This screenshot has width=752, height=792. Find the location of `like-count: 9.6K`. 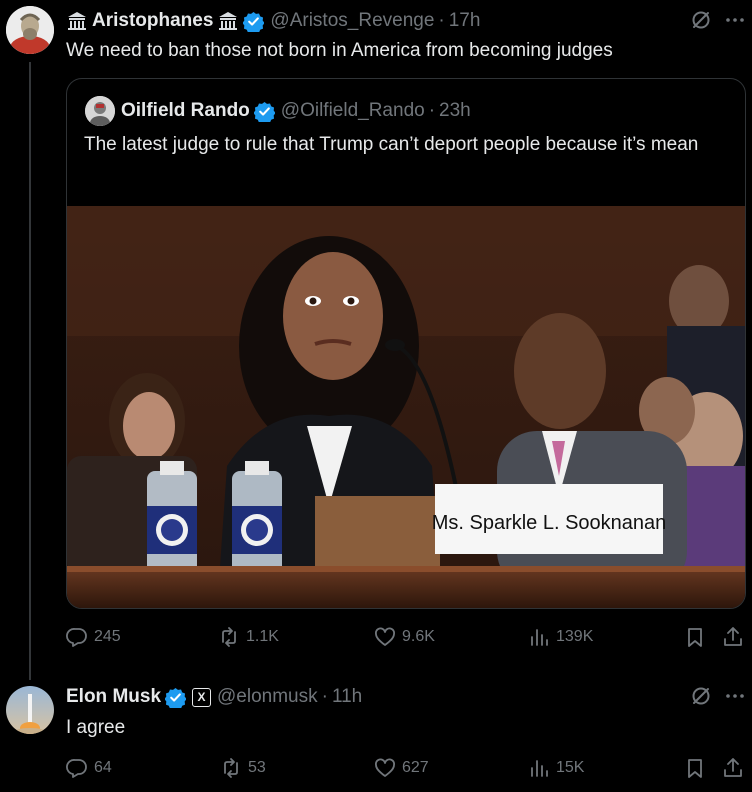

like-count: 9.6K is located at coordinates (418, 636).